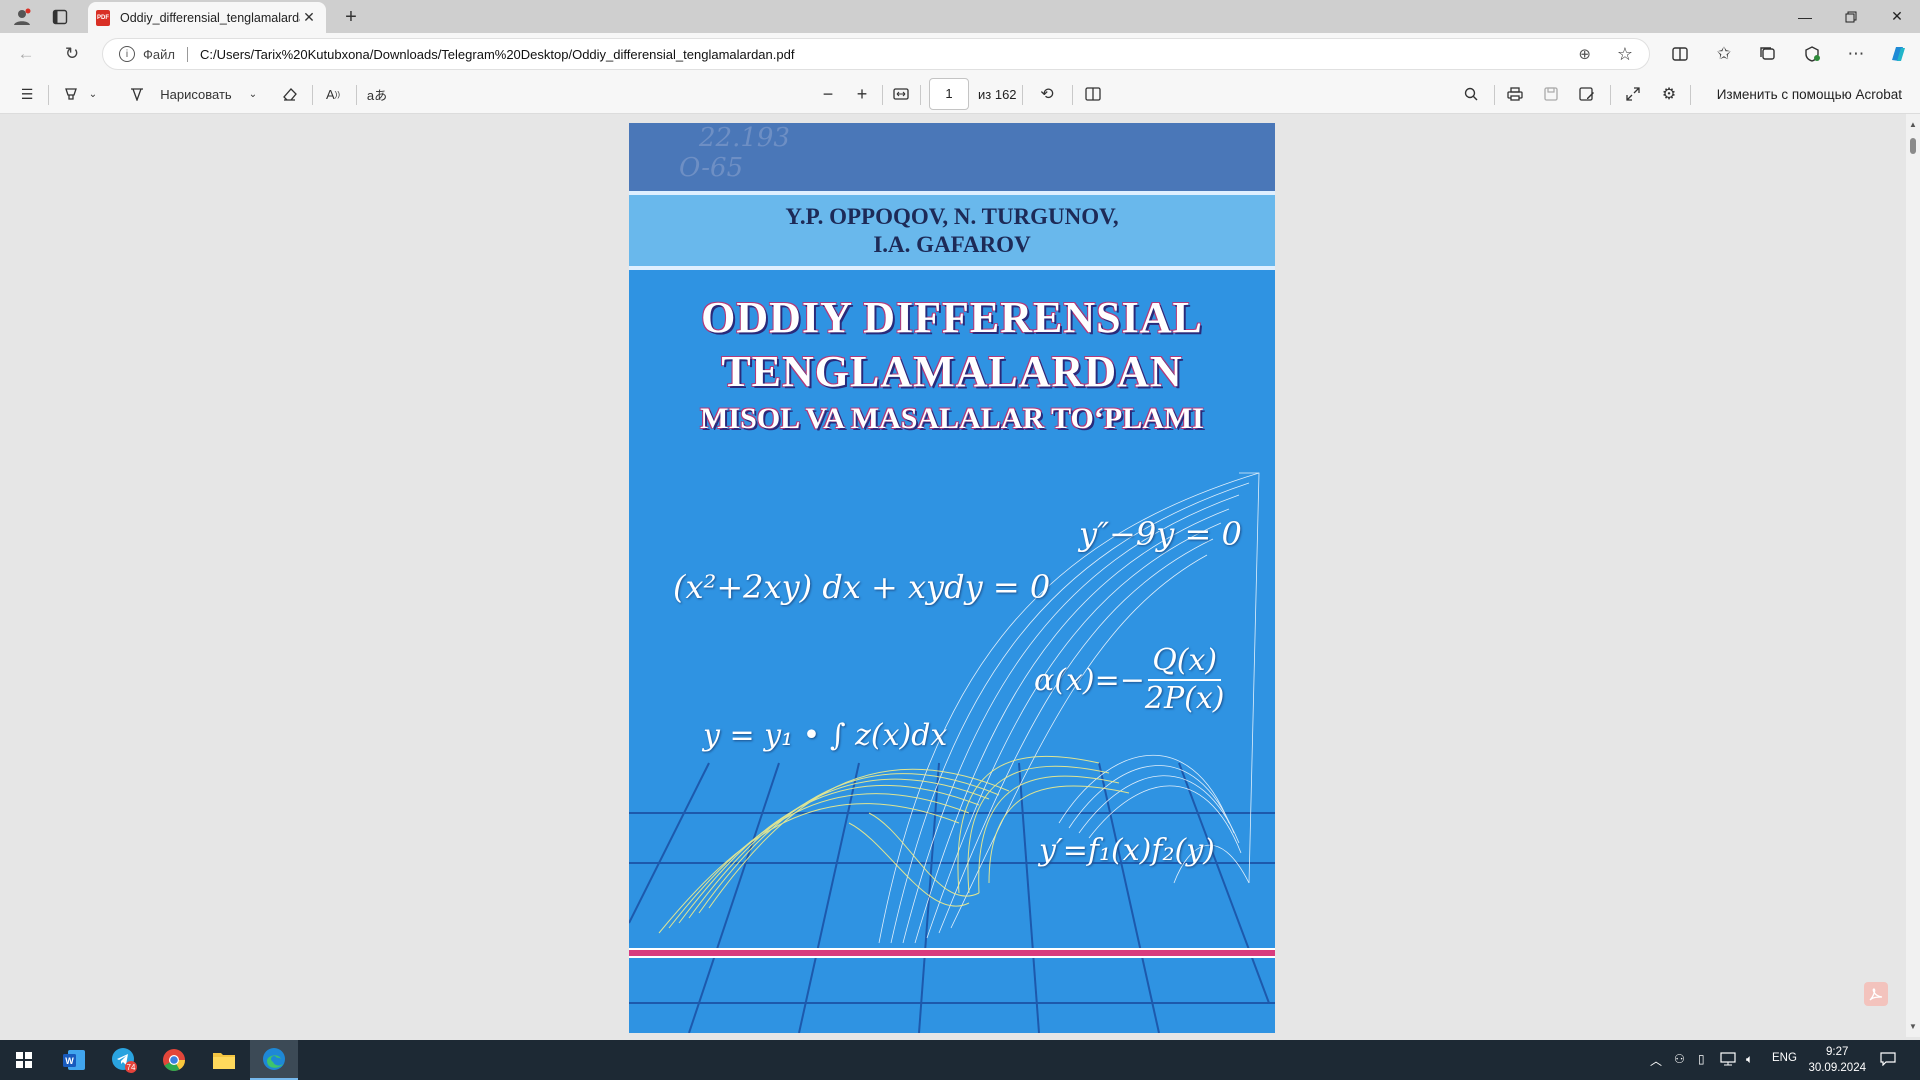  Describe the element at coordinates (997, 94) in the screenshot. I see `page-total-label: из 162` at that location.